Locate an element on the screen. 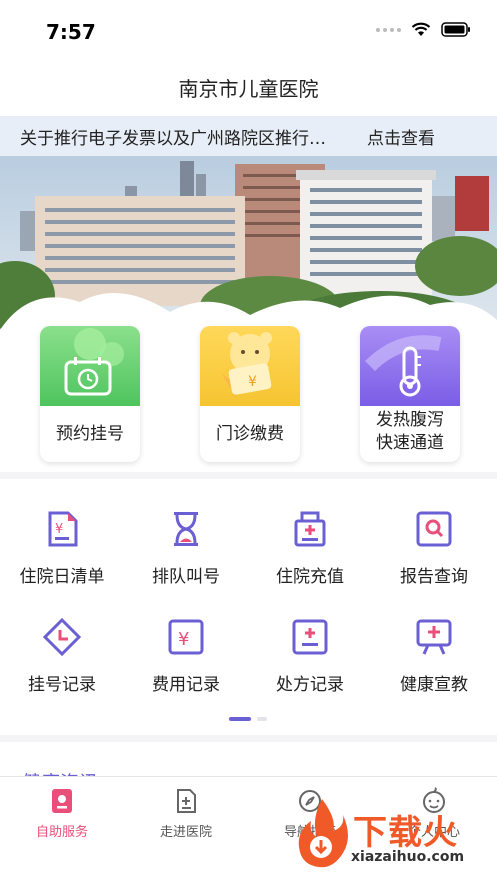  page-dot-active is located at coordinates (240, 719).